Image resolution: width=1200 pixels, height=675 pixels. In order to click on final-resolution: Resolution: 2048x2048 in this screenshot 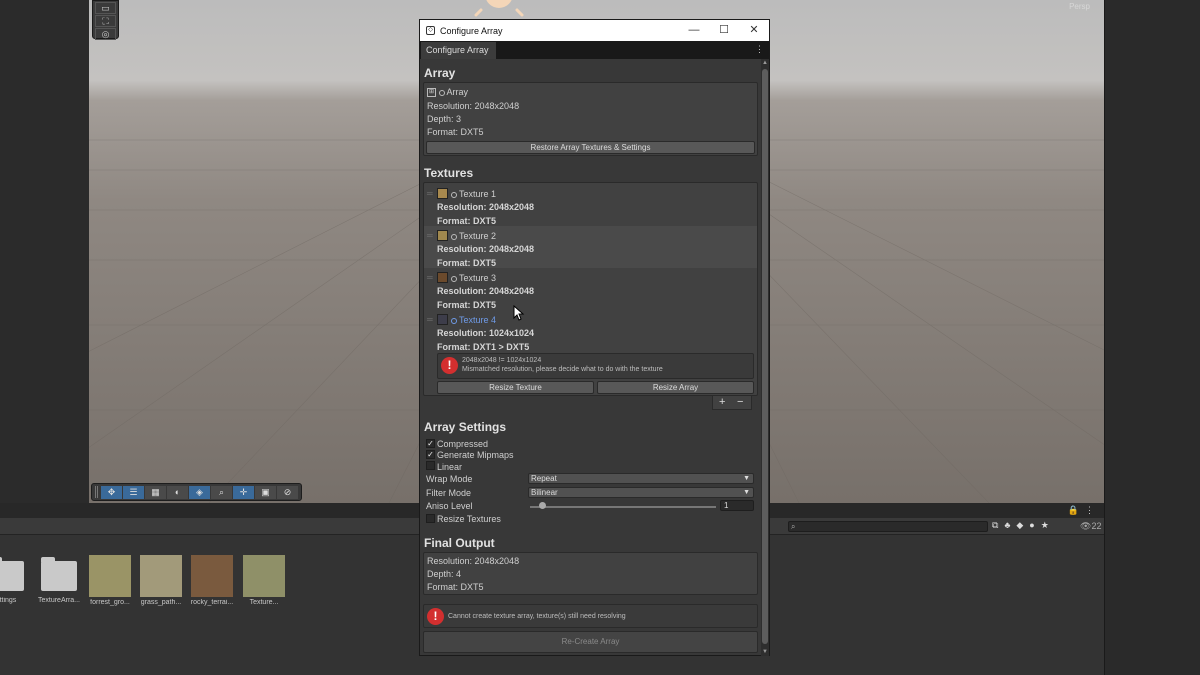, I will do `click(473, 561)`.